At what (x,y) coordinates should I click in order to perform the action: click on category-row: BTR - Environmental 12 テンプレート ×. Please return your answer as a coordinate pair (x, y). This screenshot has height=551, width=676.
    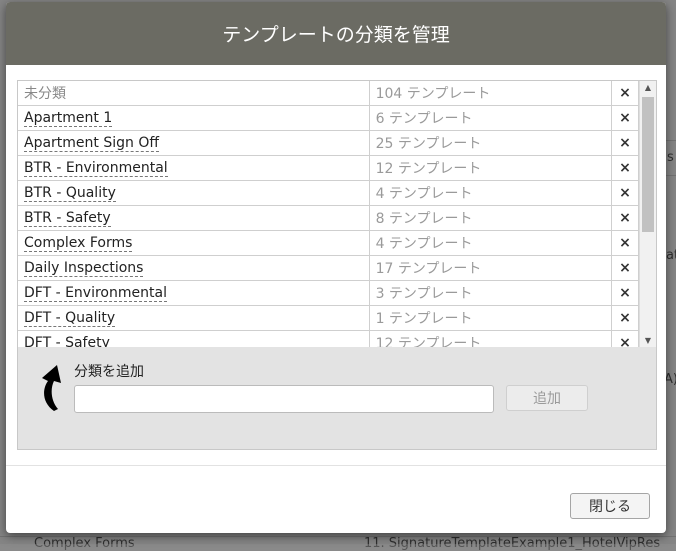
    Looking at the image, I should click on (329, 168).